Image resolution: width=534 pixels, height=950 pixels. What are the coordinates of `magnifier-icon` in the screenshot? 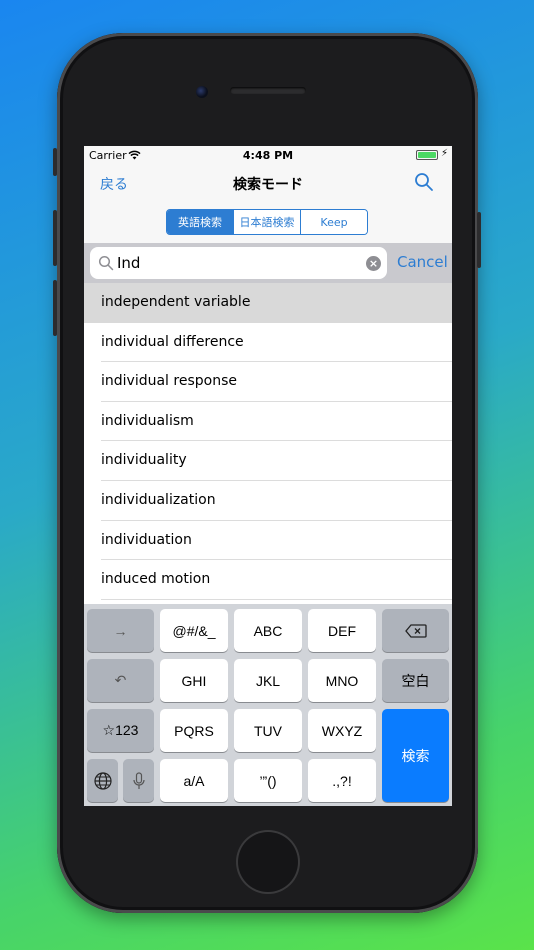 It's located at (106, 263).